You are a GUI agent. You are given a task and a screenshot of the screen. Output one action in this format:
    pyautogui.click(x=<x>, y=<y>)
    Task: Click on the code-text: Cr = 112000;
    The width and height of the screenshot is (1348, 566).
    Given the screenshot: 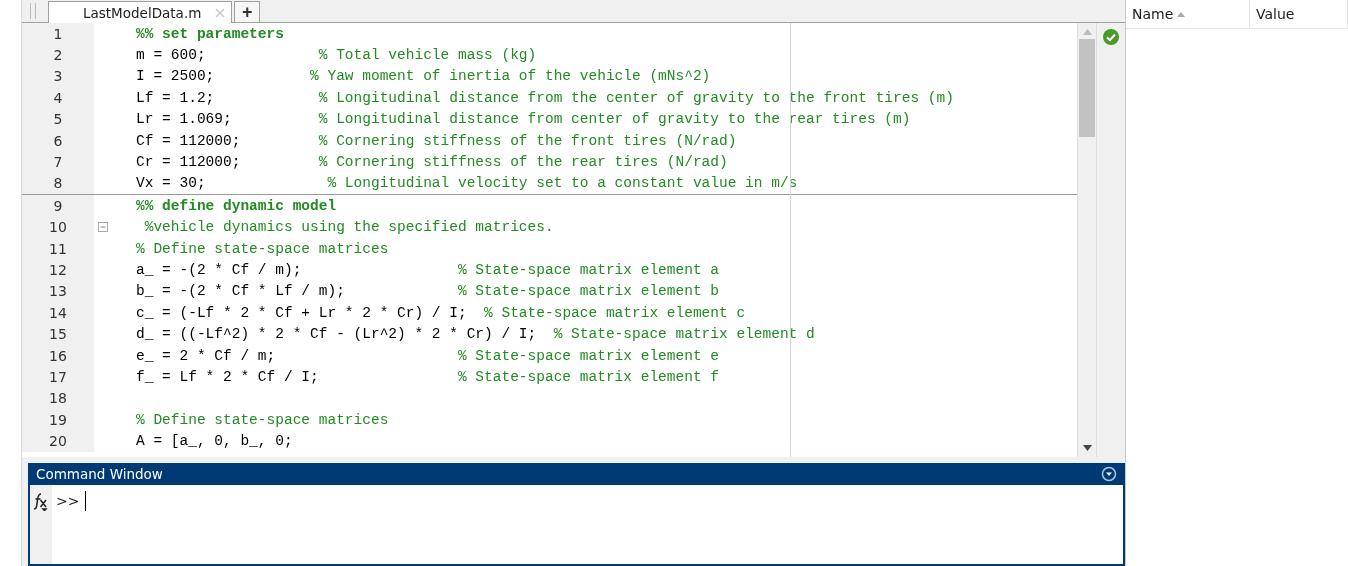 What is the action you would take?
    pyautogui.click(x=189, y=162)
    